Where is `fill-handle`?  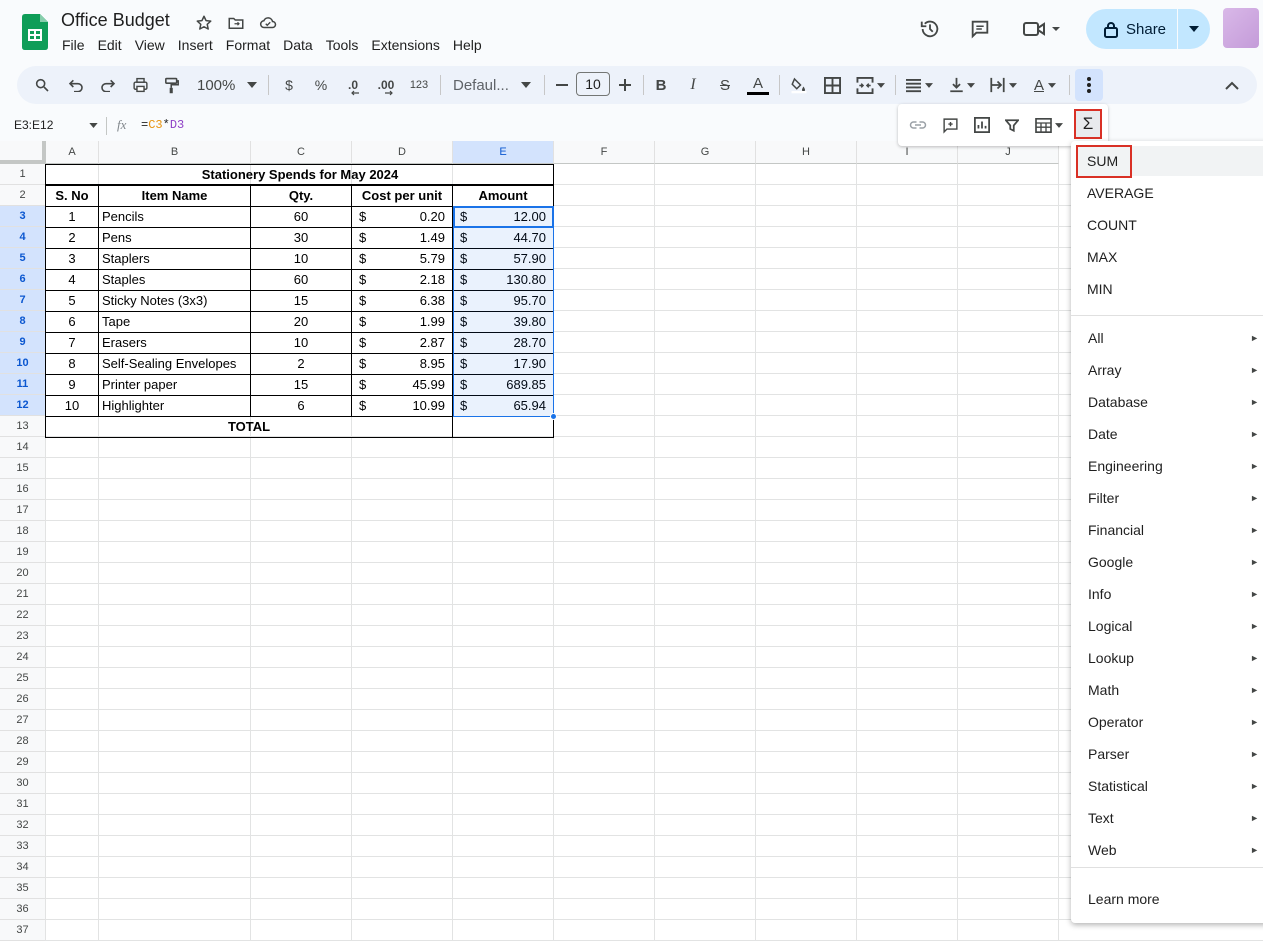 fill-handle is located at coordinates (553, 416).